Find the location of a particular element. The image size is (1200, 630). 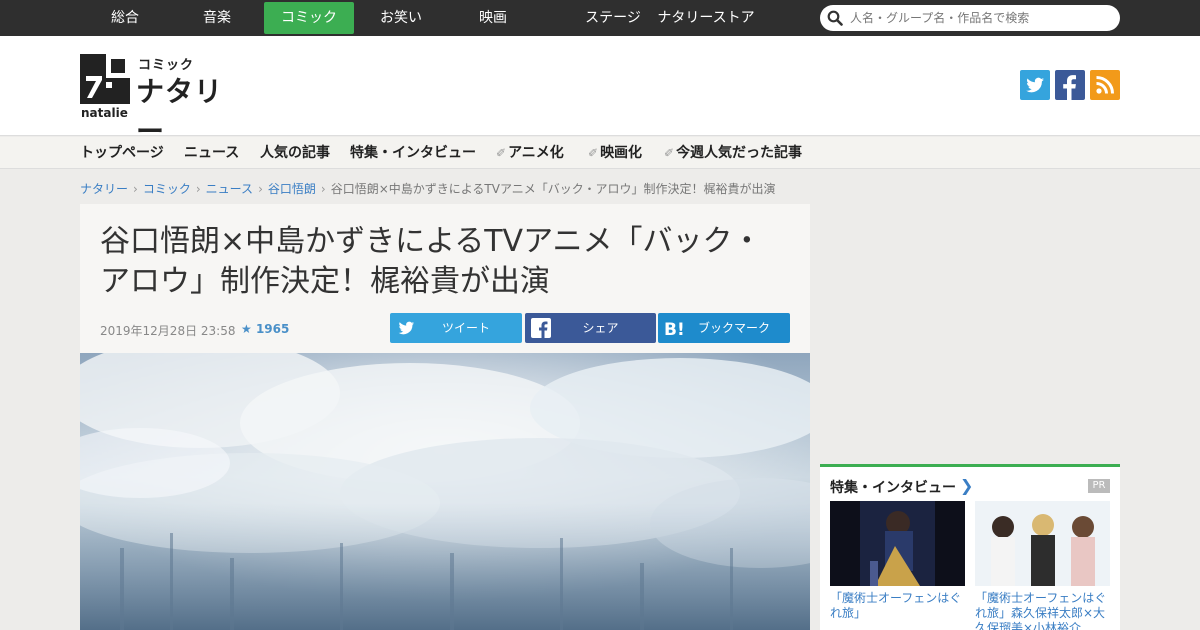

feature-card: 「魔術士オーフェンはぐれ旅」 is located at coordinates (897, 561).